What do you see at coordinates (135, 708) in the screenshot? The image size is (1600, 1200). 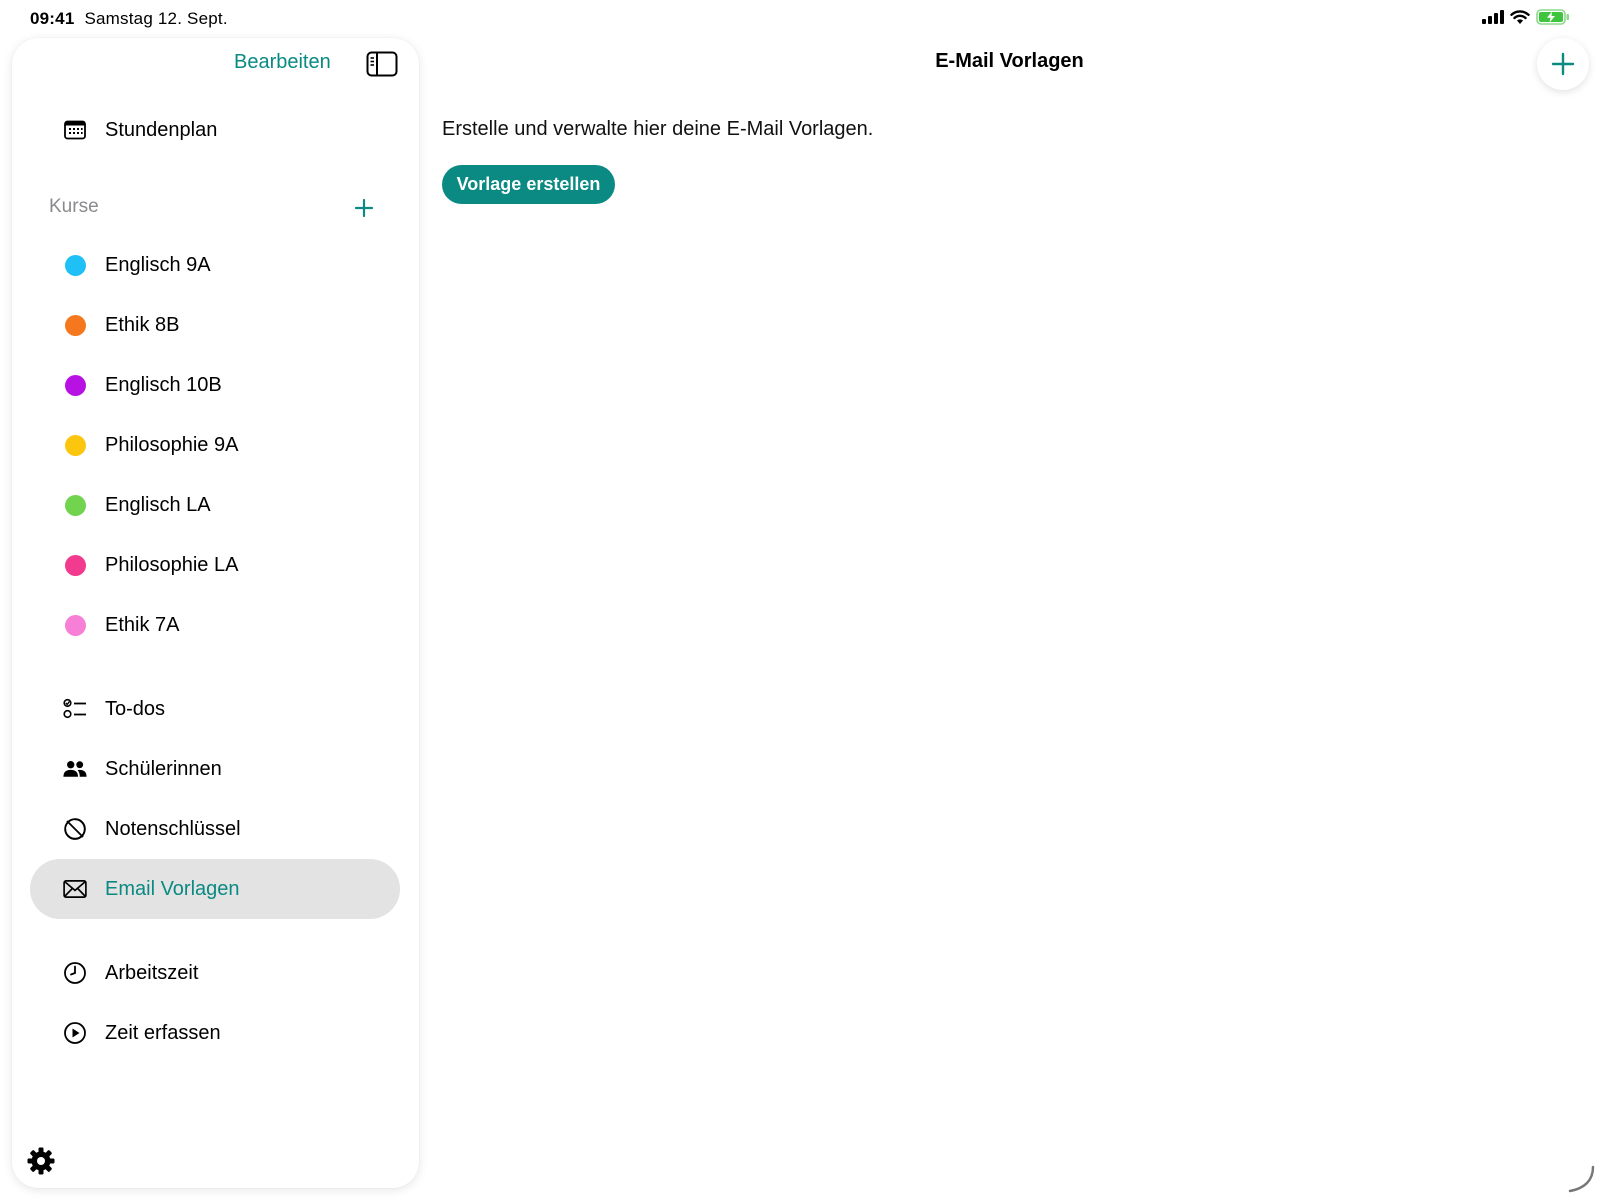 I see `sidebar-item-label: To-dos` at bounding box center [135, 708].